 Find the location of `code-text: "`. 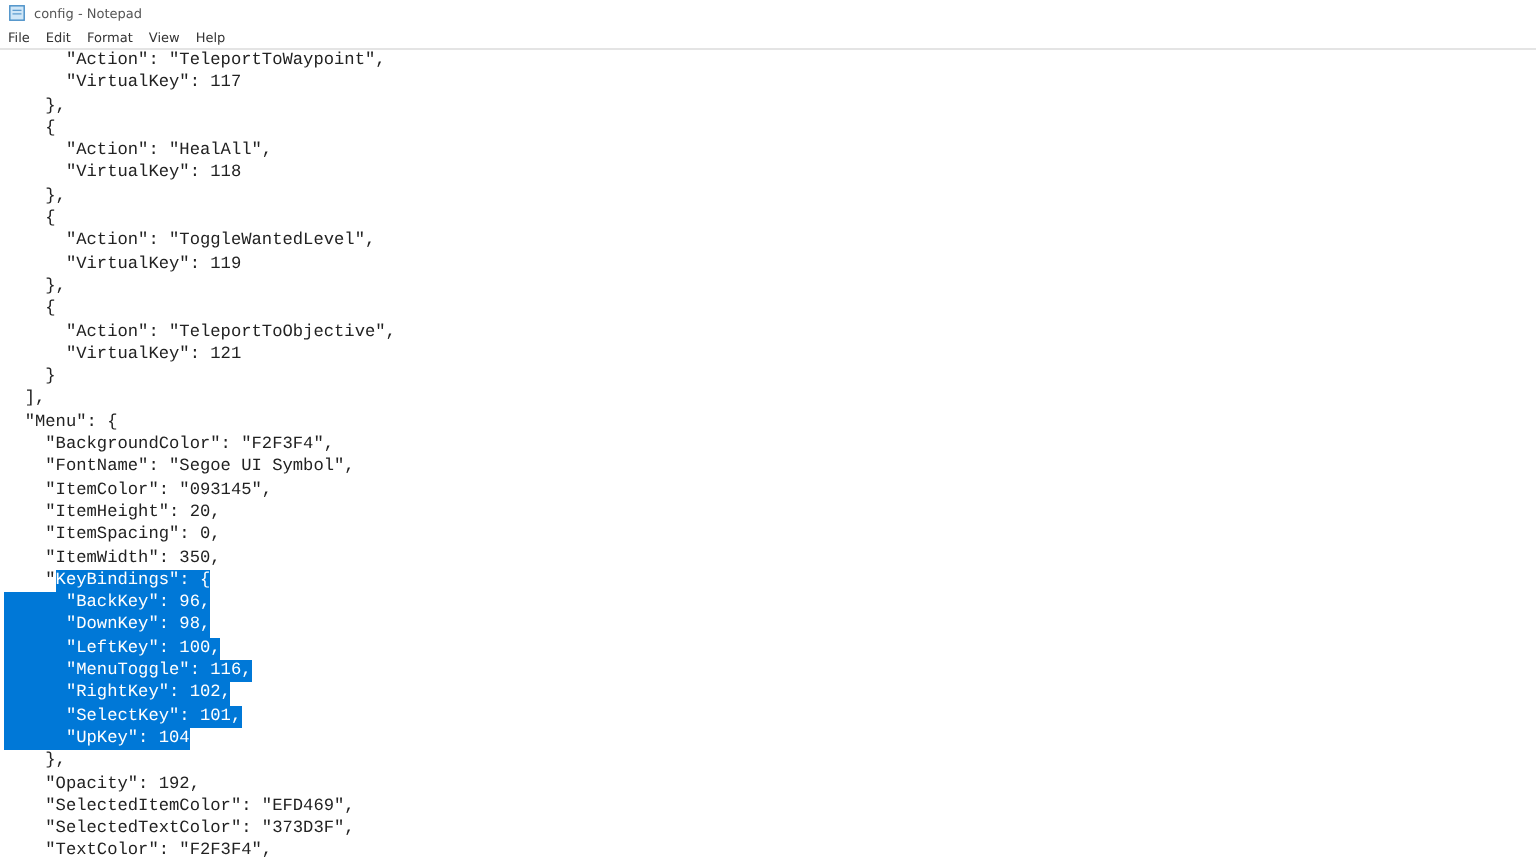

code-text: " is located at coordinates (49, 581).